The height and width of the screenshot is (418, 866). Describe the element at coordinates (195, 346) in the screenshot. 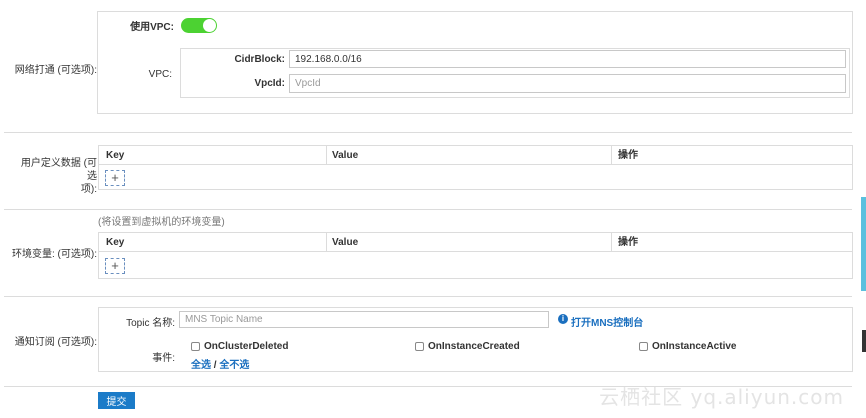

I see `event-checkbox-cluster-deleted` at that location.